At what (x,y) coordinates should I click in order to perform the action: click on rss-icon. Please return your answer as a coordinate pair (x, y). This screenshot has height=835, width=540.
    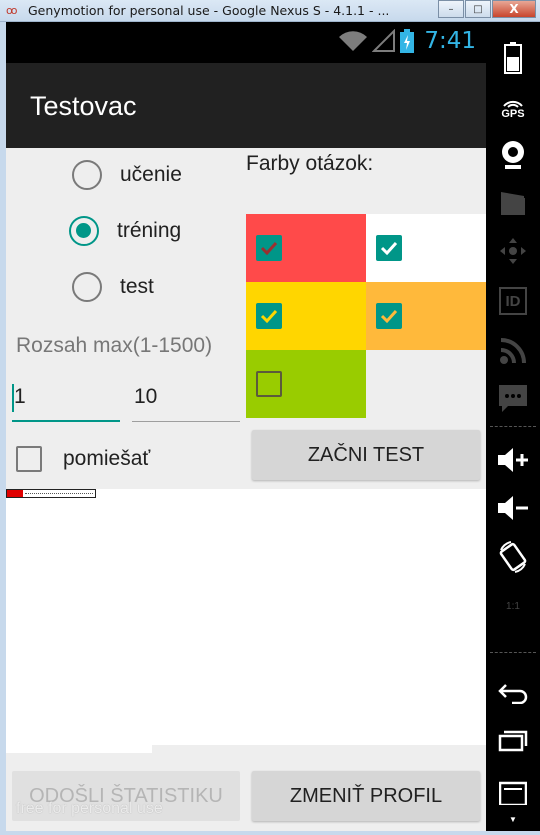
    Looking at the image, I should click on (513, 351).